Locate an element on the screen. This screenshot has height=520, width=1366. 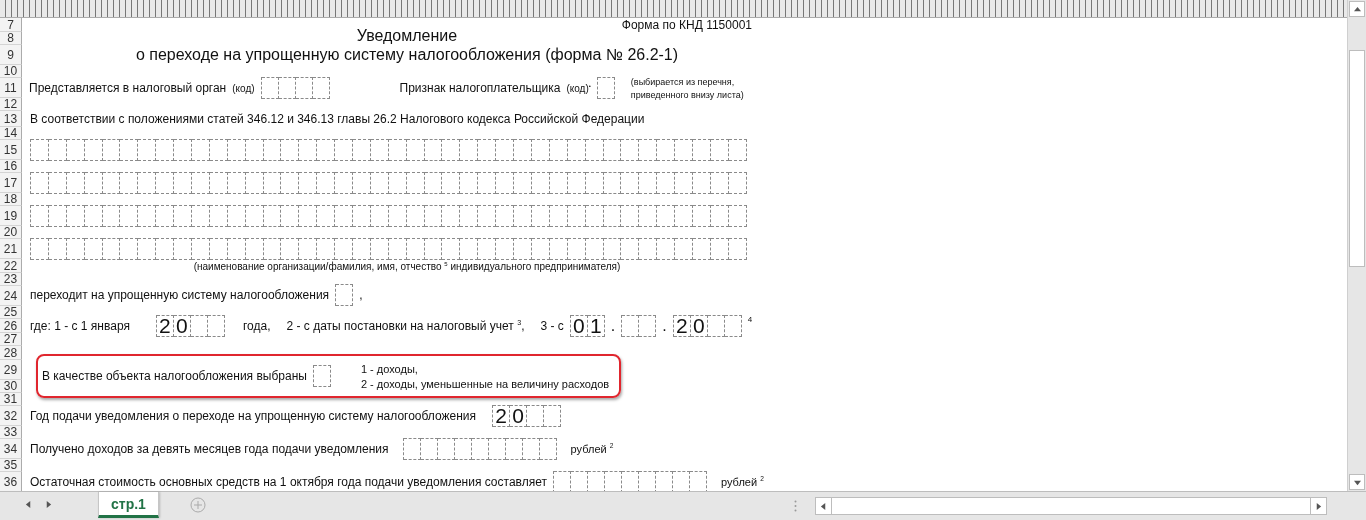
input-cell: 0 is located at coordinates (519, 416).